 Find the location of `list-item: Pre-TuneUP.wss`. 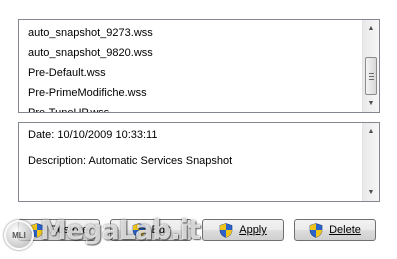

list-item: Pre-TuneUP.wss is located at coordinates (190, 107).